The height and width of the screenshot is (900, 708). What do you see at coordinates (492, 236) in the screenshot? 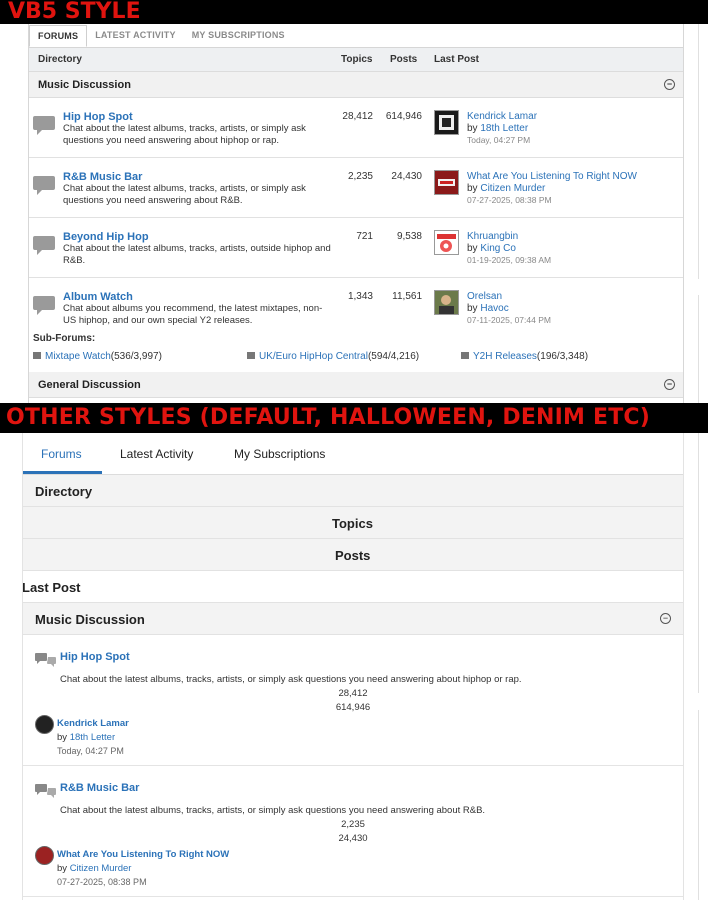
I see `last-post-title-link: Khruangbin` at bounding box center [492, 236].